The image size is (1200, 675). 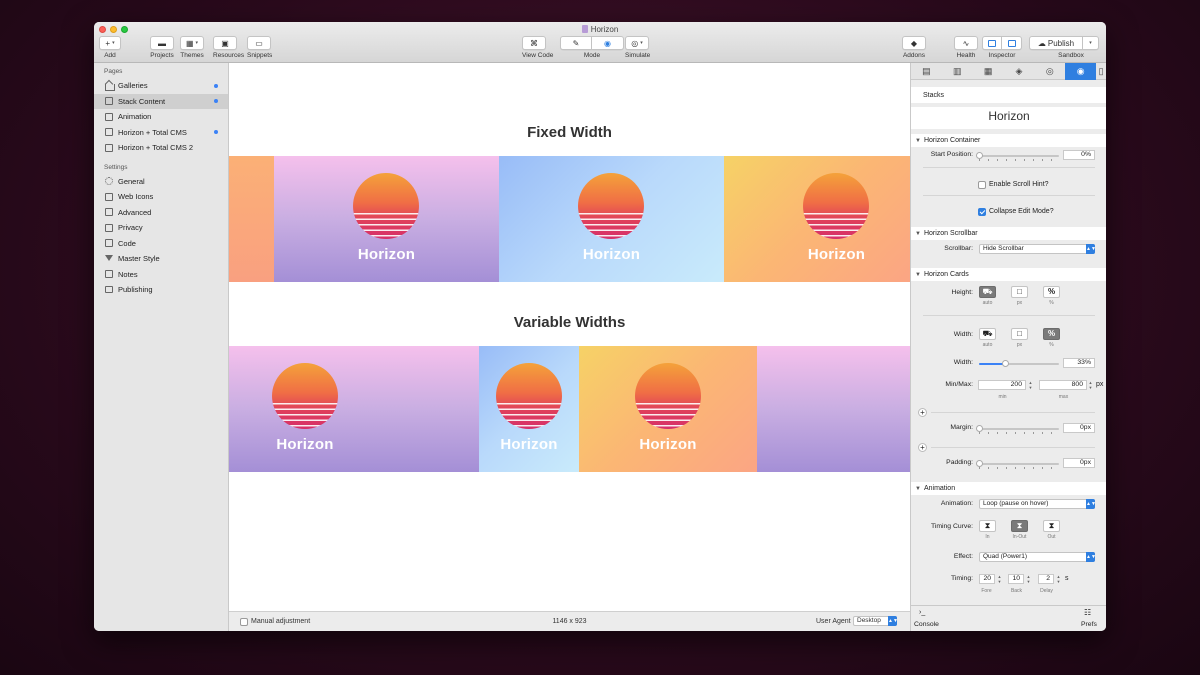 What do you see at coordinates (1101, 71) in the screenshot?
I see `tab-overflow-icon: ▯` at bounding box center [1101, 71].